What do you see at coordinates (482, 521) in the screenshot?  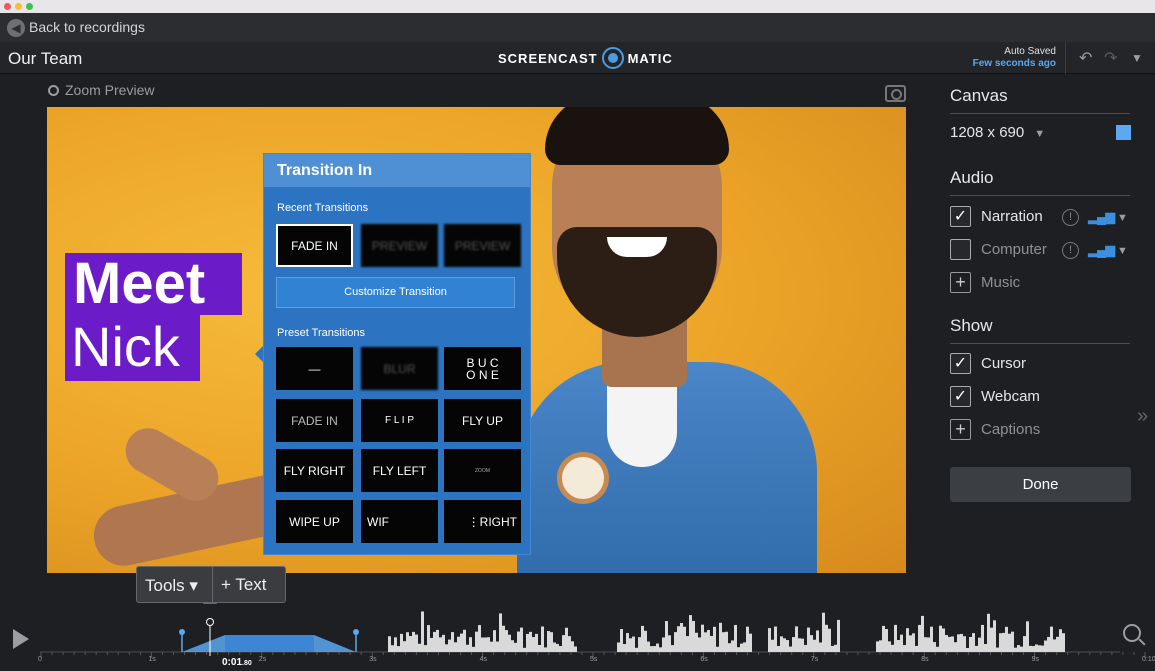 I see `preset-wipe-right: ⋮RIGHT` at bounding box center [482, 521].